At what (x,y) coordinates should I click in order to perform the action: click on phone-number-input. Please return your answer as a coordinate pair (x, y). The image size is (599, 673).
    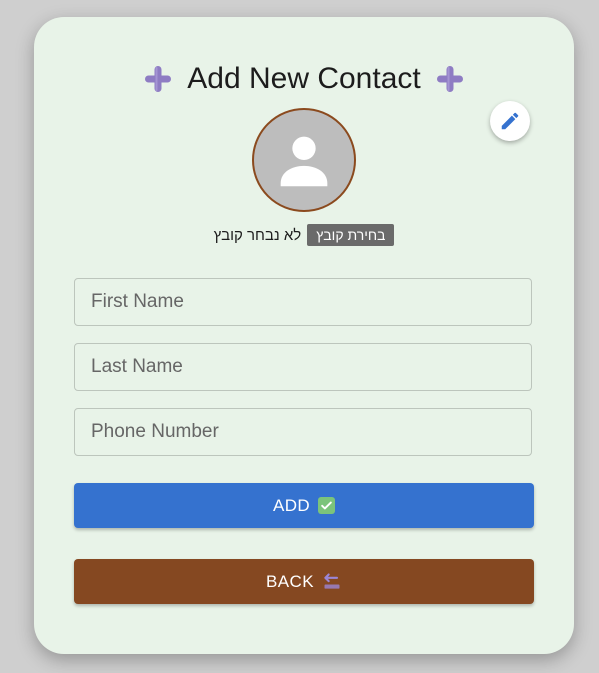
    Looking at the image, I should click on (303, 432).